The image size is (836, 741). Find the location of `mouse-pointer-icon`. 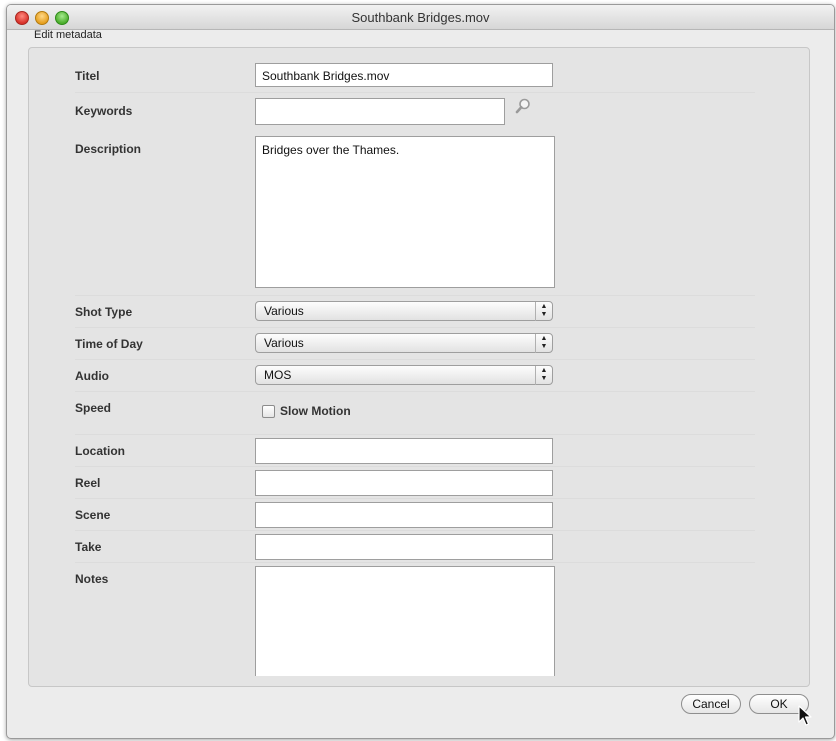

mouse-pointer-icon is located at coordinates (805, 715).